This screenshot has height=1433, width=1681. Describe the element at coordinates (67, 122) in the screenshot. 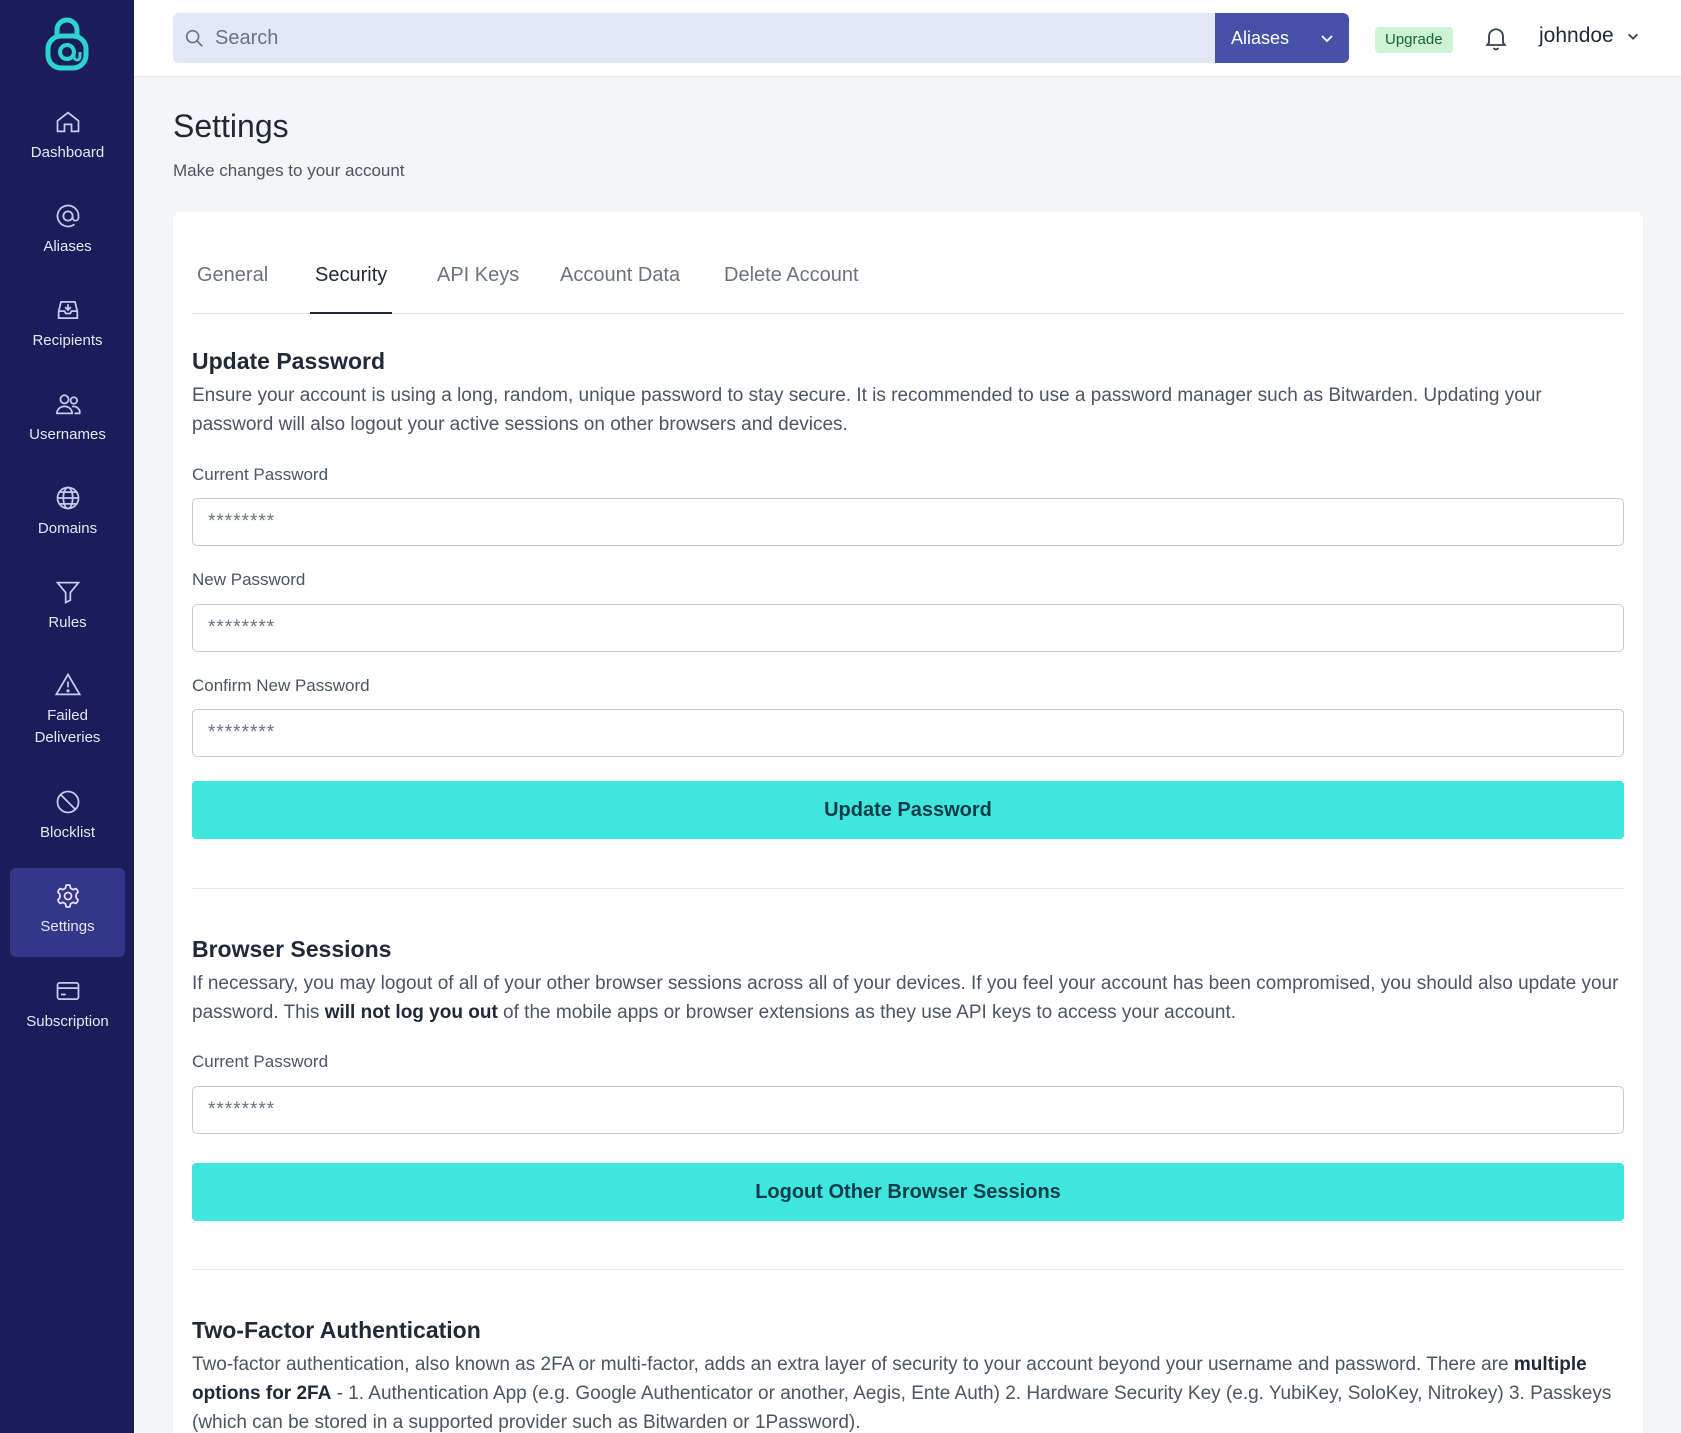

I see `home-icon` at that location.